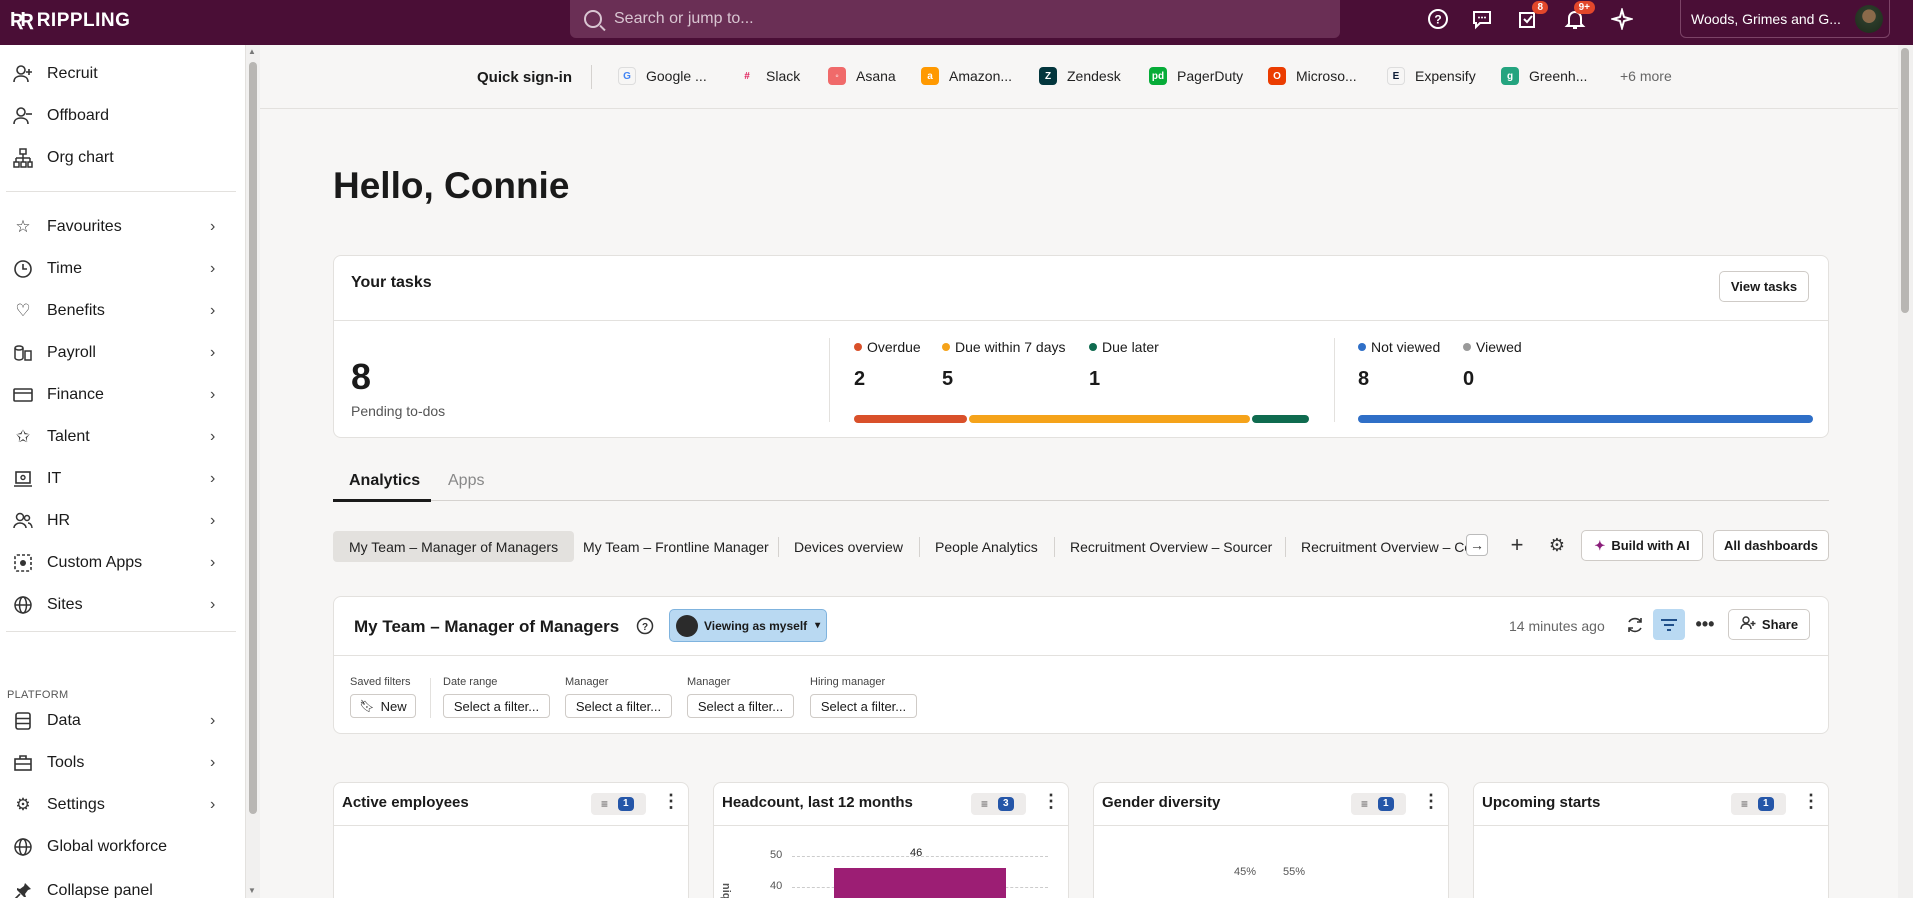 The width and height of the screenshot is (1913, 898). I want to click on collapse-panel-button: Collapse panel, so click(119, 884).